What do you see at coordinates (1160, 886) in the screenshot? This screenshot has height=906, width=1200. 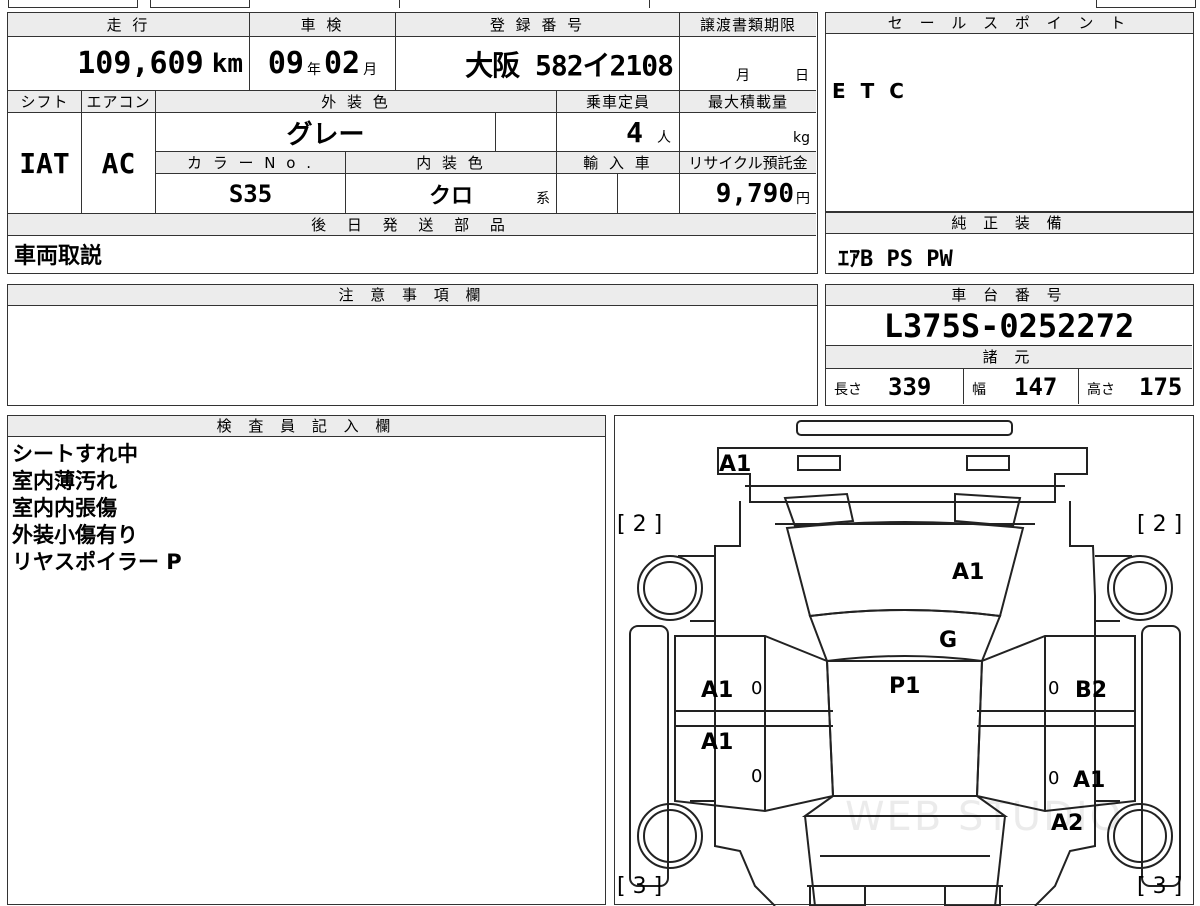 I see `tire-rear-right: [ 3 ]` at bounding box center [1160, 886].